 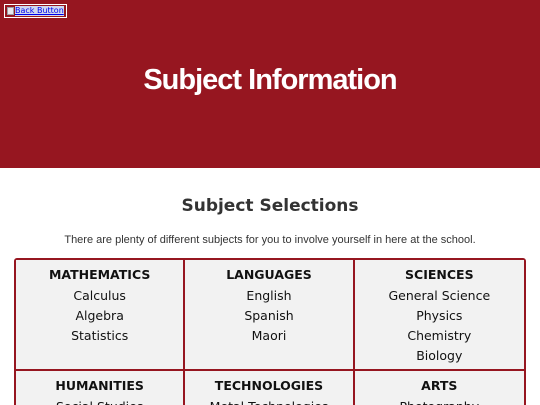 What do you see at coordinates (270, 206) in the screenshot?
I see `section-title: Subject Selections` at bounding box center [270, 206].